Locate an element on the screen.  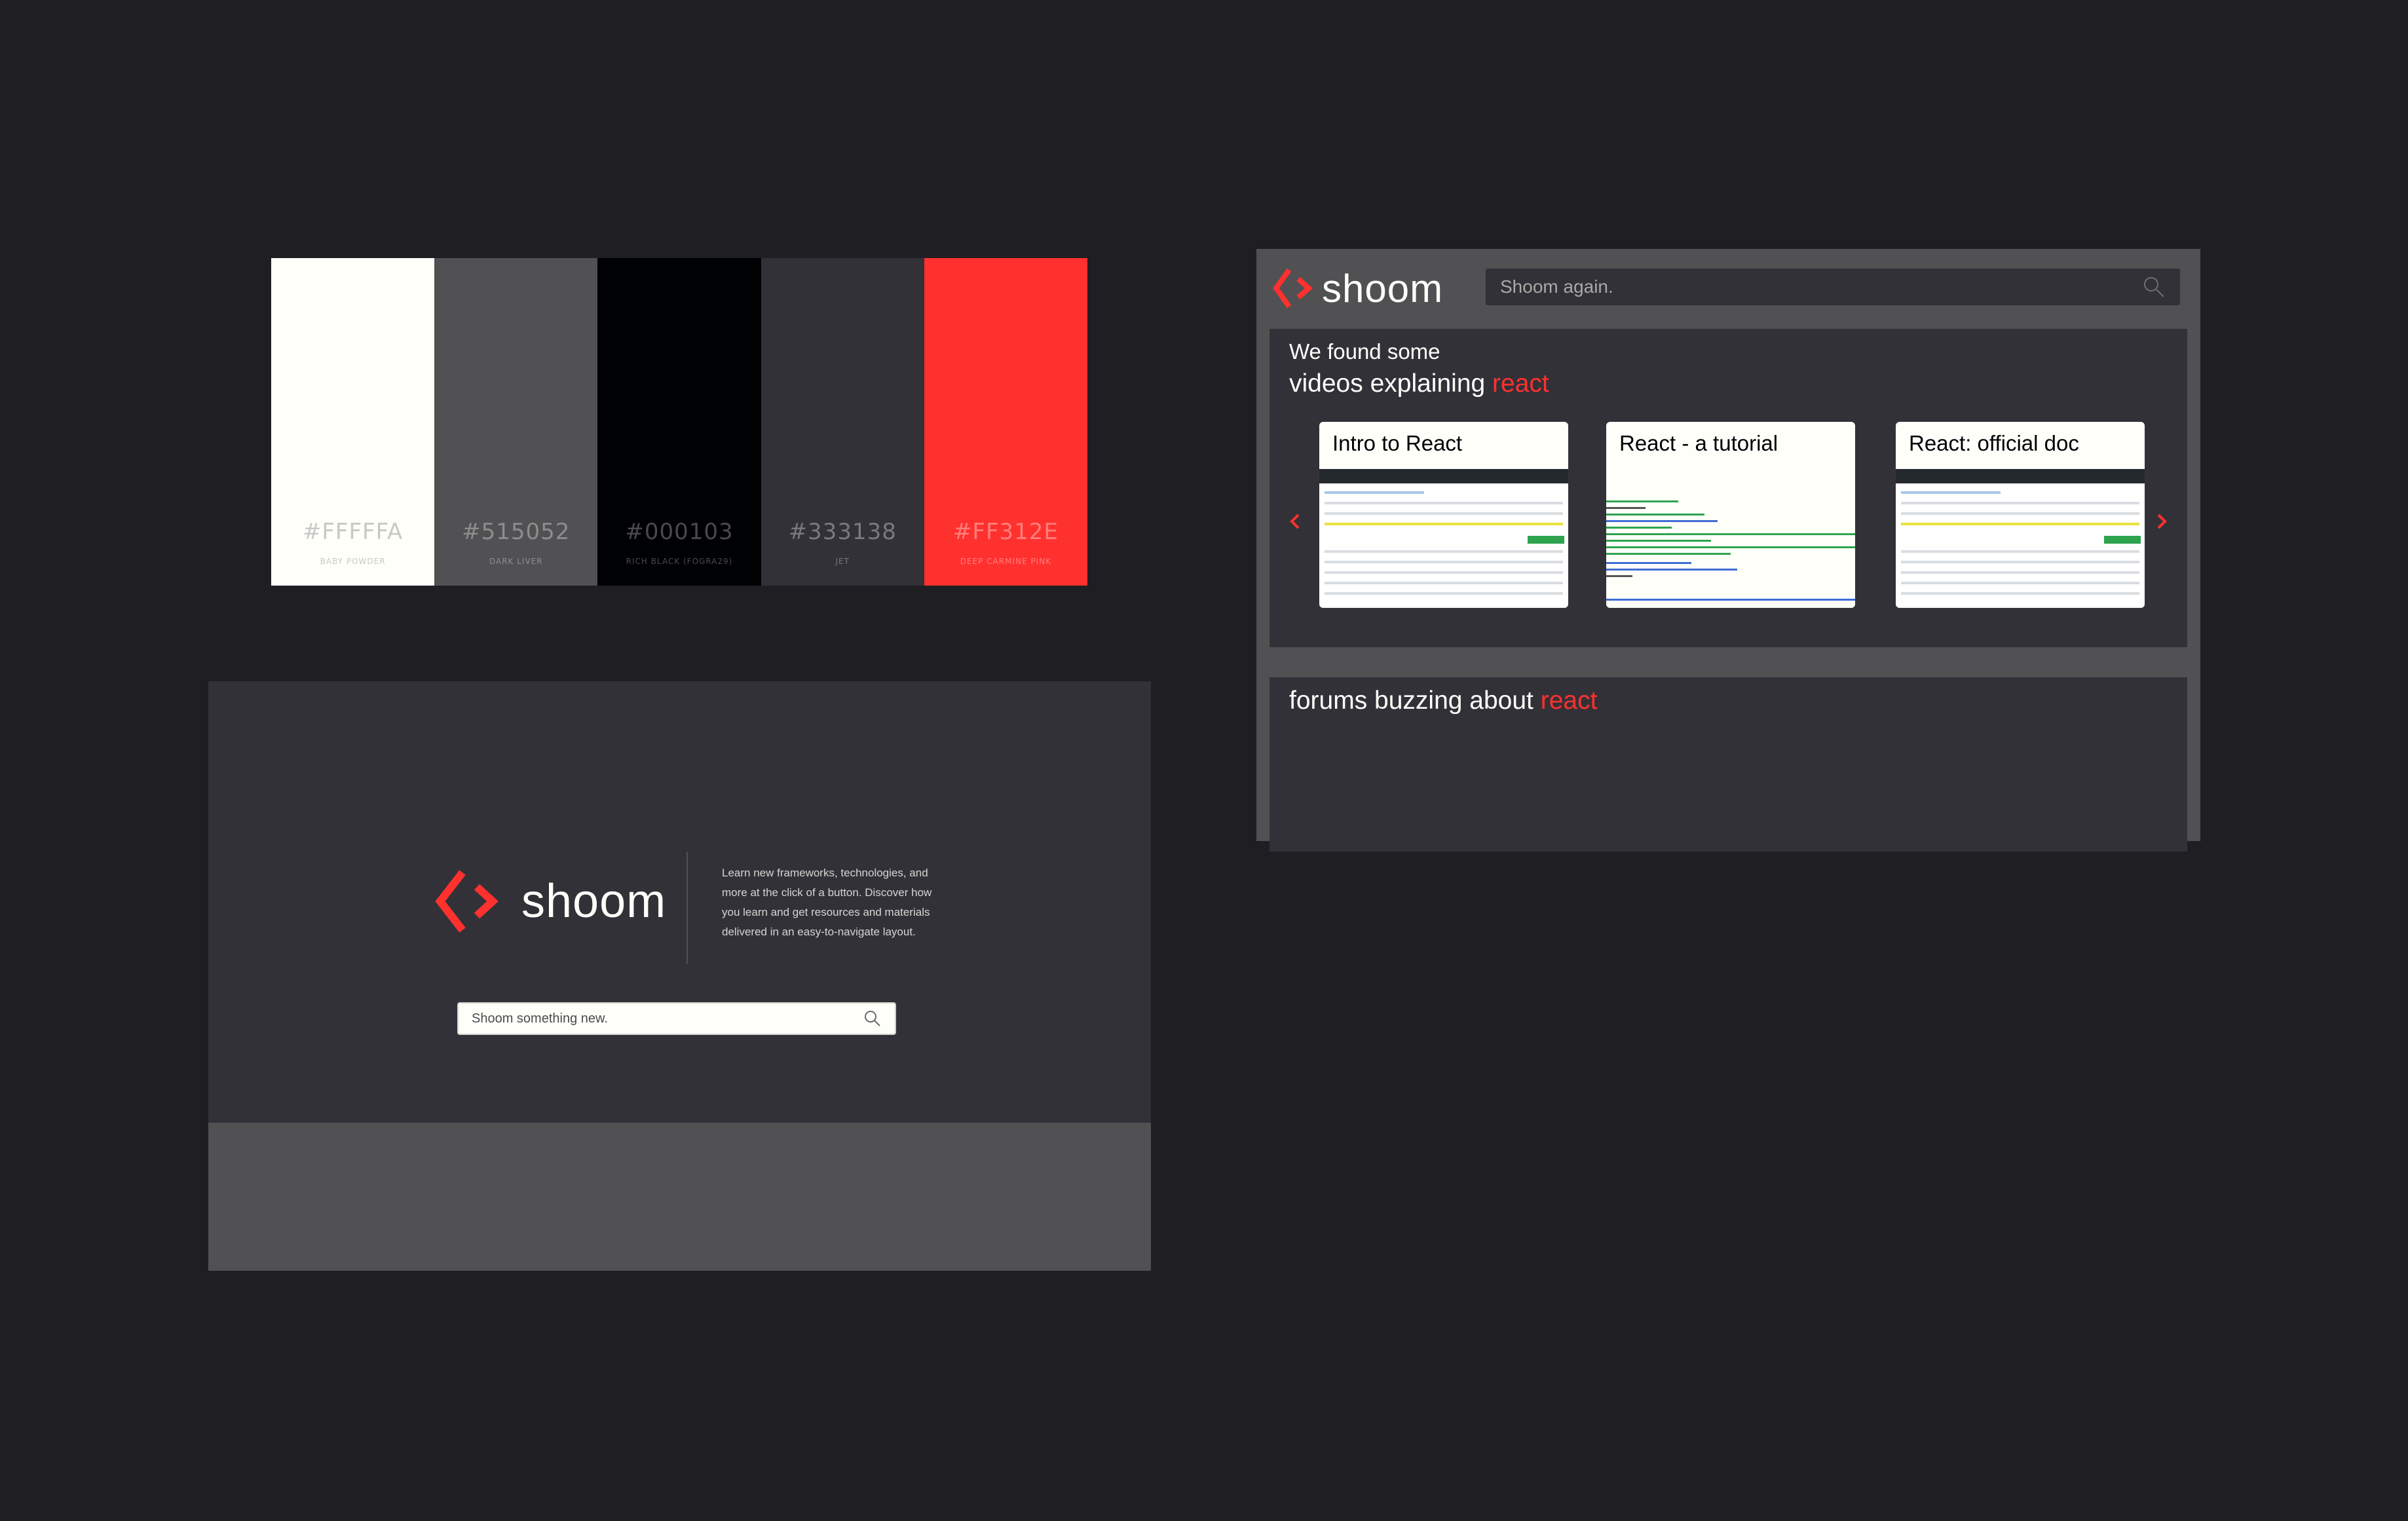
videos-heading-prefix: videos explaining is located at coordinates (1391, 383).